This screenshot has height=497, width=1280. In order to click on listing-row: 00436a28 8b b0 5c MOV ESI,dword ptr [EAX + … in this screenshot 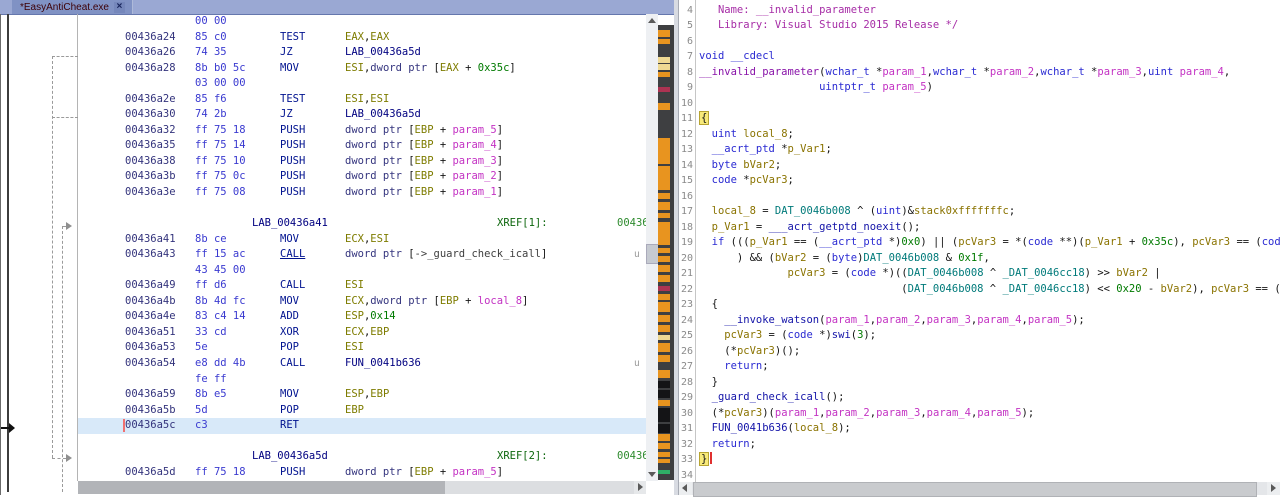, I will do `click(362, 69)`.